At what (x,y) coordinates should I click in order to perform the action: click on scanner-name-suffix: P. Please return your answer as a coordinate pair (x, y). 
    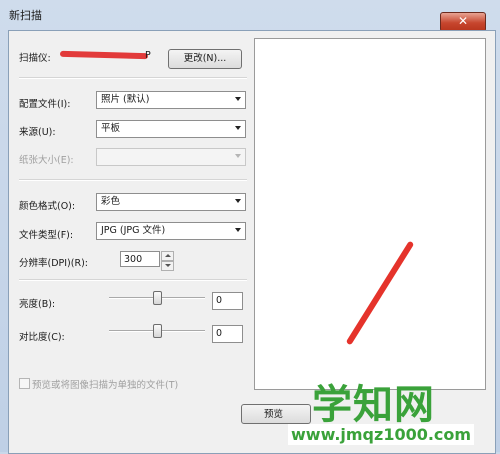
    Looking at the image, I should click on (148, 55).